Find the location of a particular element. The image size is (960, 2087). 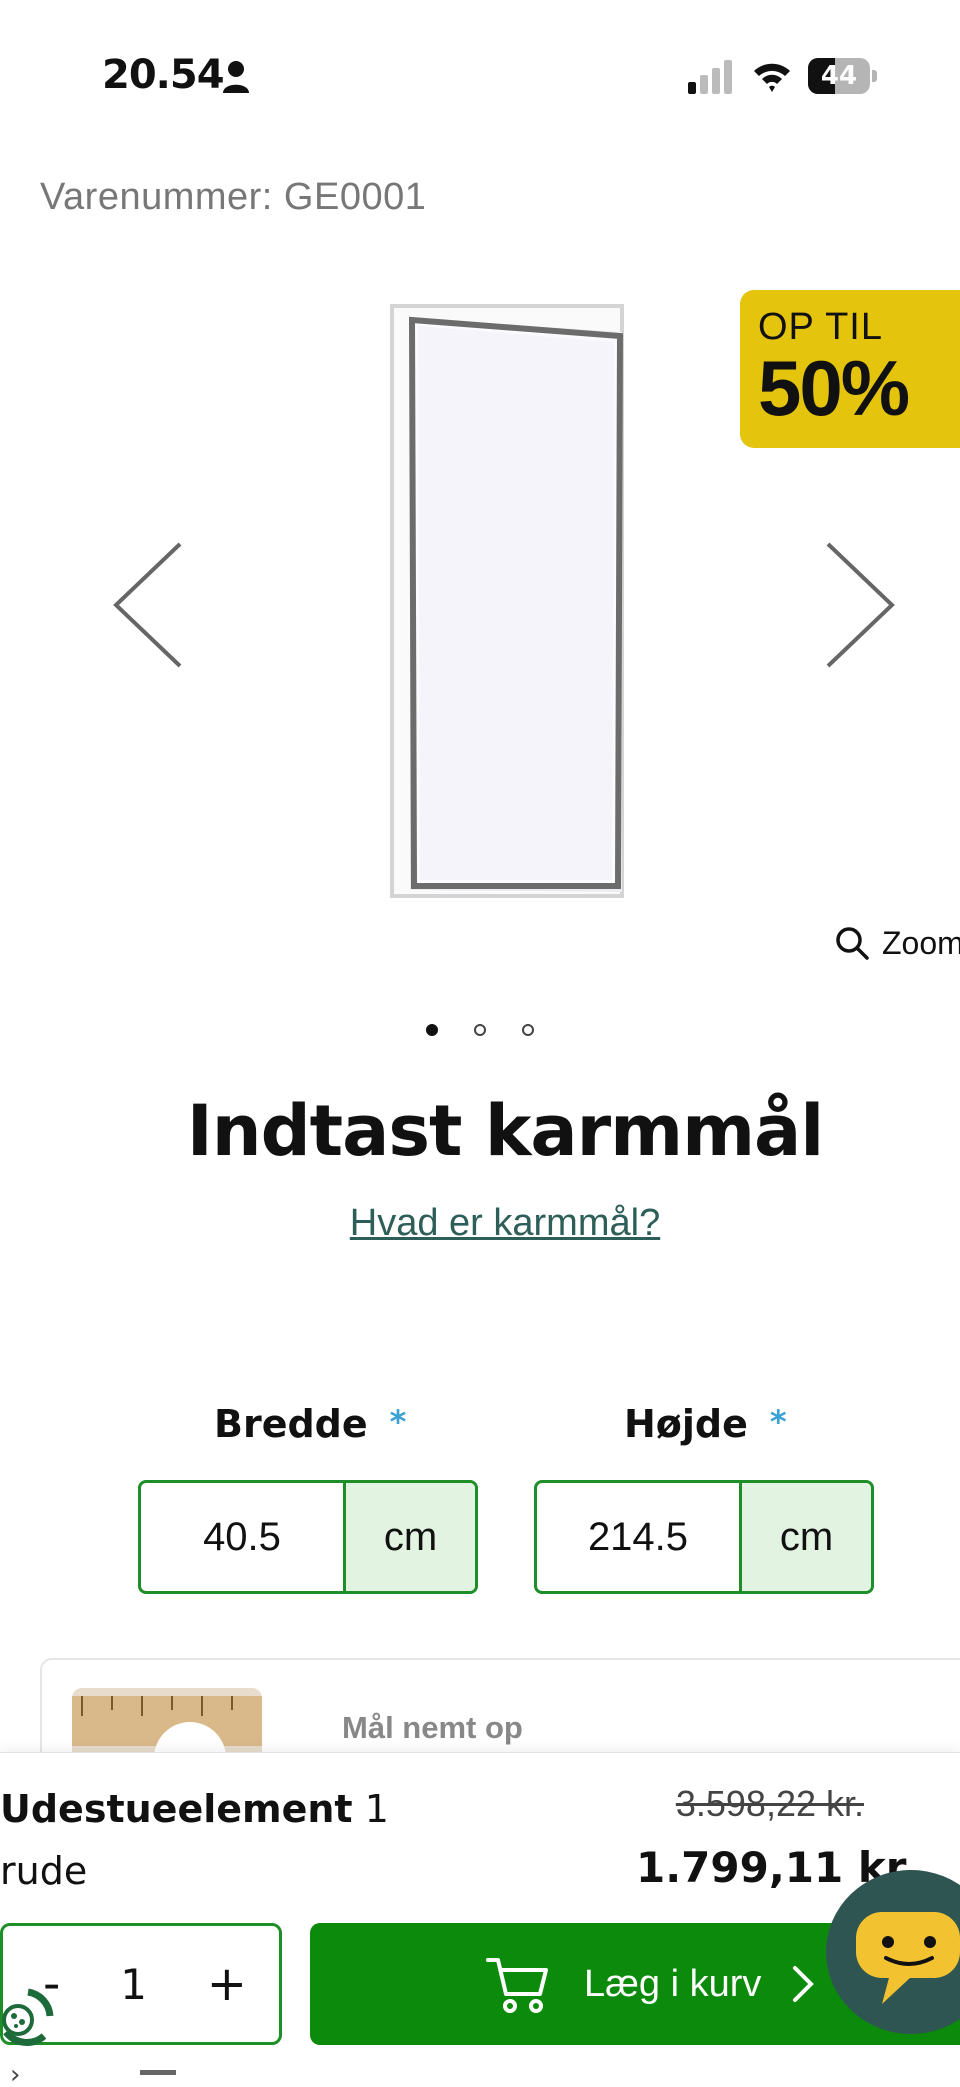

badge-prefix: OP TIL is located at coordinates (820, 327).